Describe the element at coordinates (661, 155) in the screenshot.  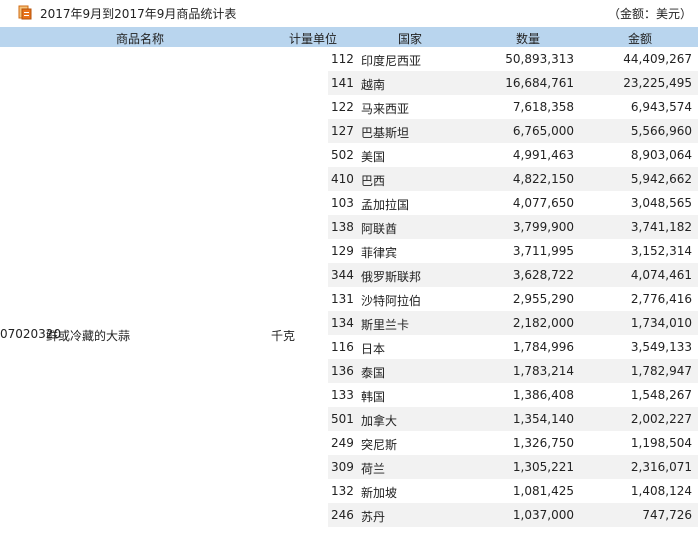
I see `amount-cell: 8,903,064` at that location.